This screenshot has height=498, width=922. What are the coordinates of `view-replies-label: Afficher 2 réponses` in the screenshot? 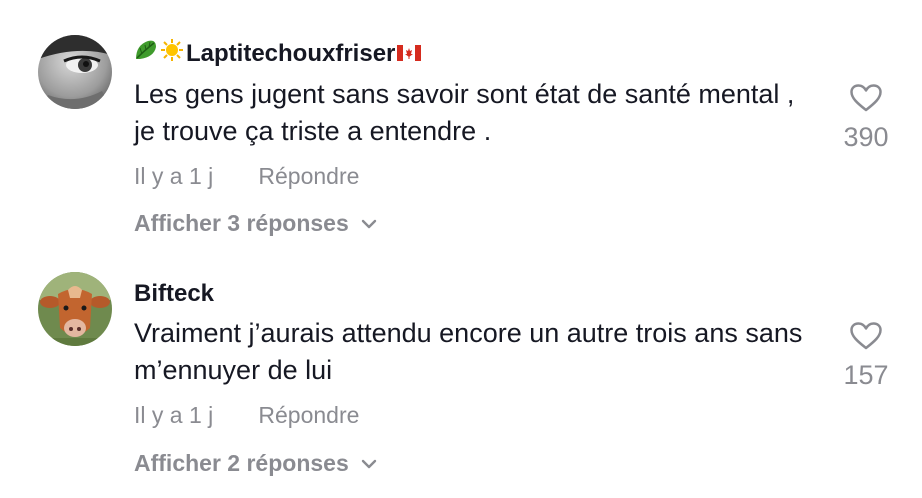 It's located at (241, 463).